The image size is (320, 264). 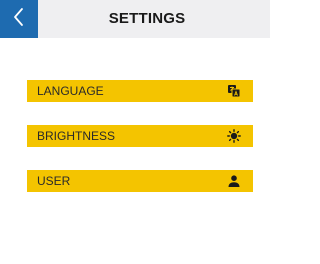 I want to click on chevron-left-icon, so click(x=19, y=19).